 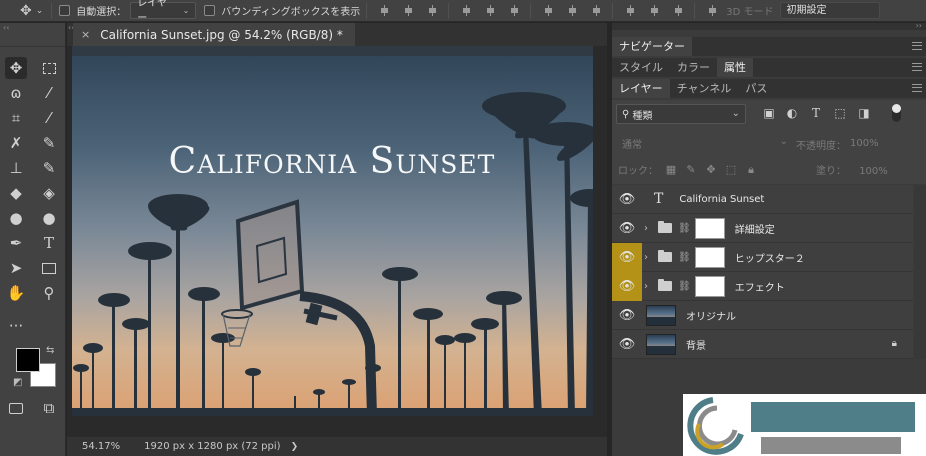 I want to click on layer-row-group: 👁︎ › ⛓︎ ヒップスター２, so click(x=762, y=257).